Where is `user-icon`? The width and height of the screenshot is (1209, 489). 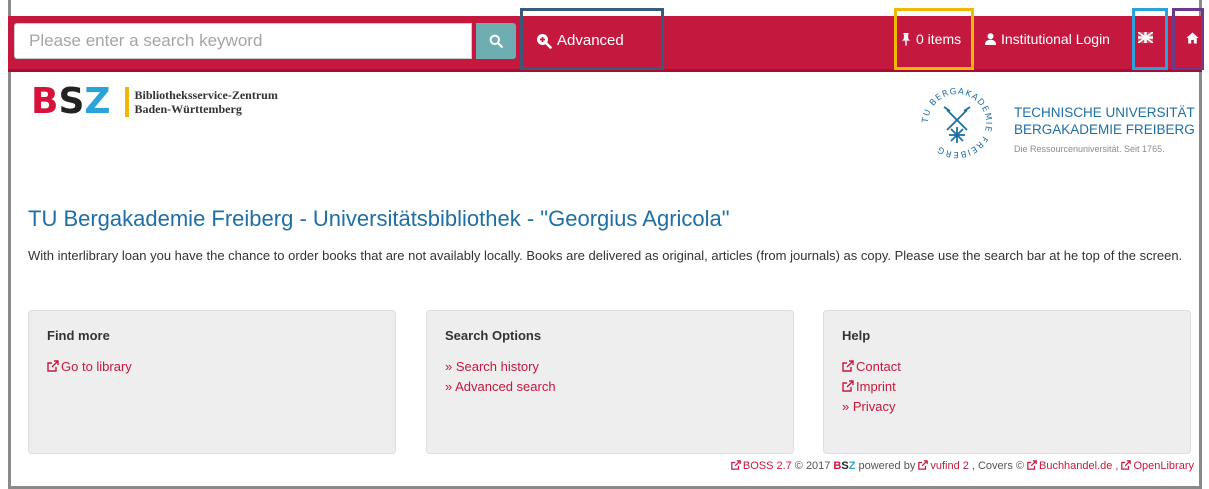
user-icon is located at coordinates (990, 39).